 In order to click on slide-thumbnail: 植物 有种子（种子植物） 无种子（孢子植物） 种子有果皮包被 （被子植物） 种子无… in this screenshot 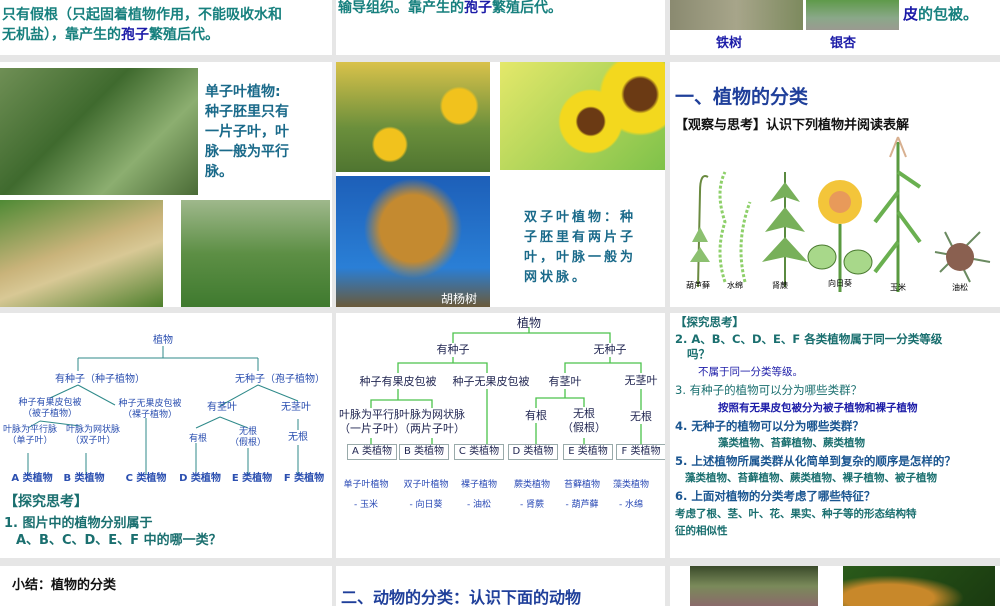, I will do `click(166, 435)`.